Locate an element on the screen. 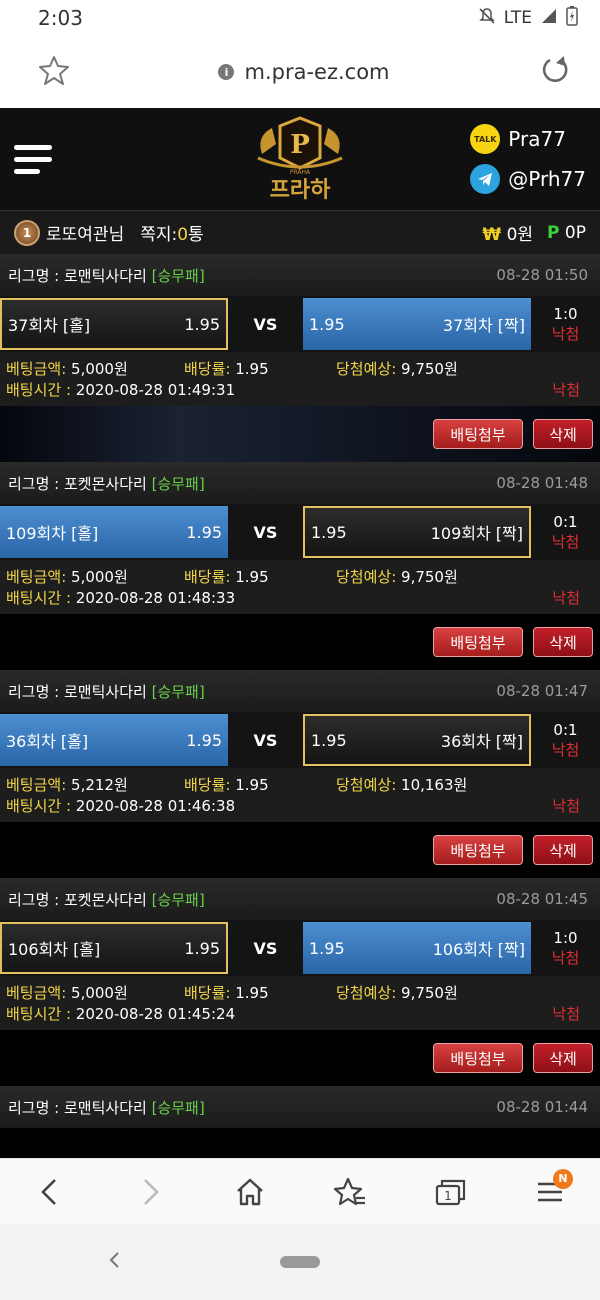  away-option: 1.95 36회차 [짝] is located at coordinates (417, 740).